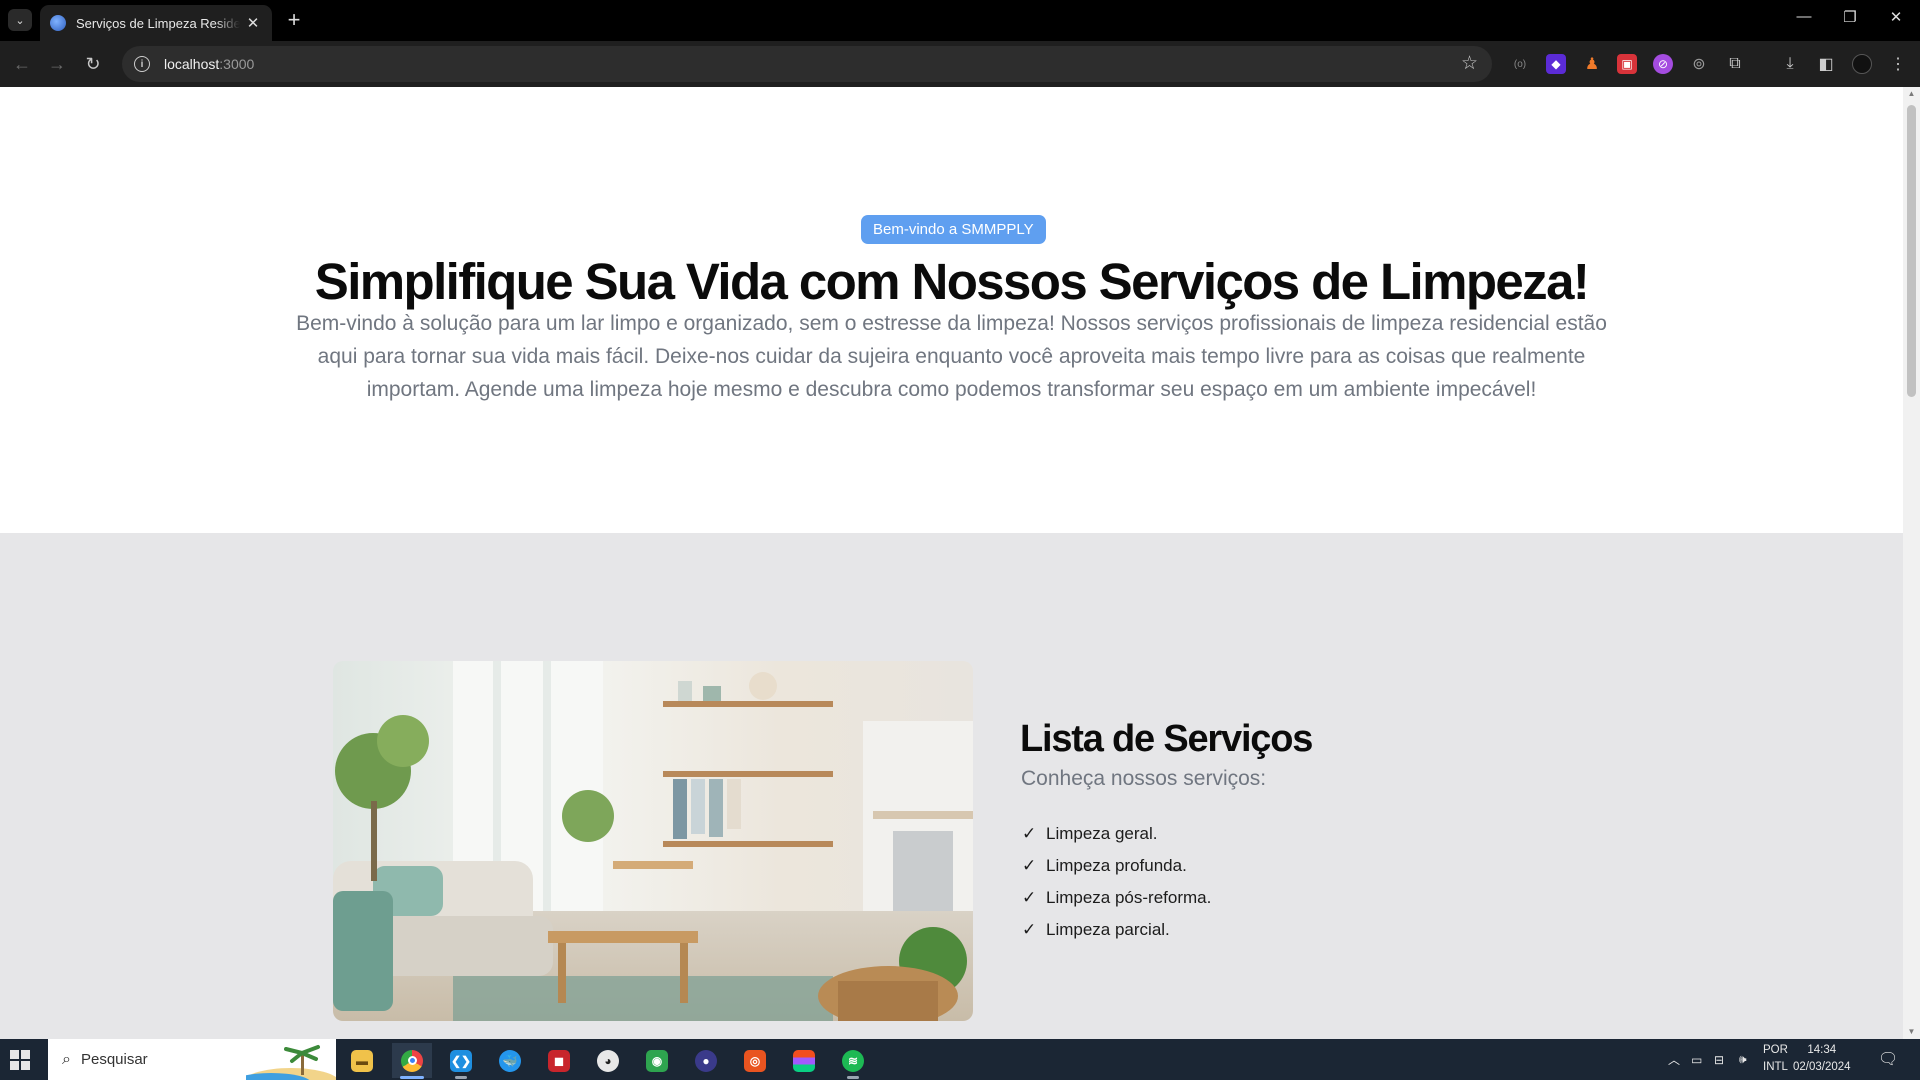 The image size is (1920, 1080). I want to click on side-panel-icon: ◧, so click(1826, 64).